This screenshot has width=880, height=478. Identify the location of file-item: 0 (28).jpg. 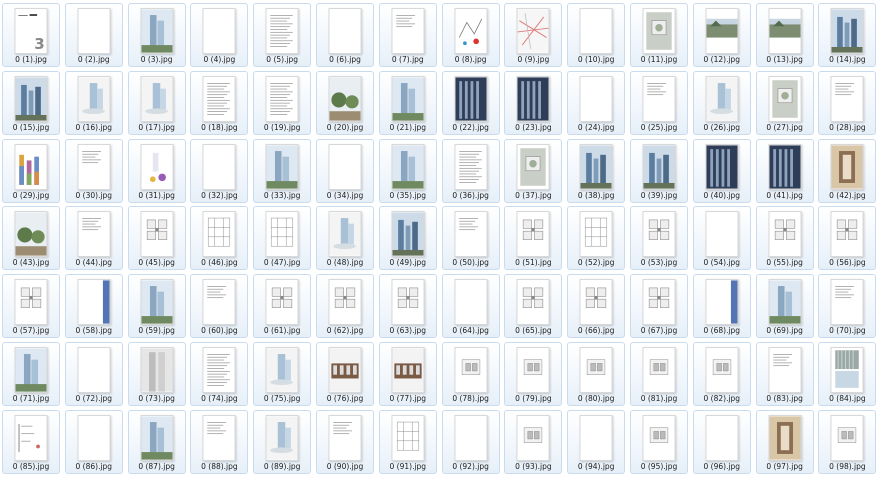
(847, 102).